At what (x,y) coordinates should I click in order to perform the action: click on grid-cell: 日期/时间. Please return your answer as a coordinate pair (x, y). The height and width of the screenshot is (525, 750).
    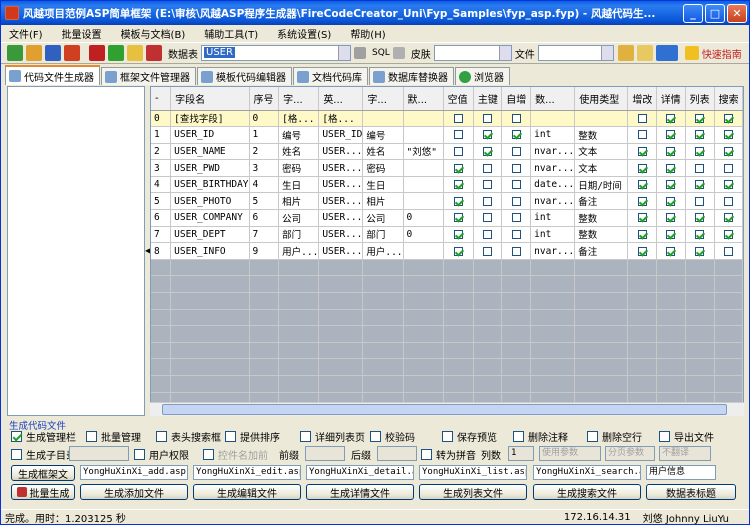
    Looking at the image, I should click on (601, 185).